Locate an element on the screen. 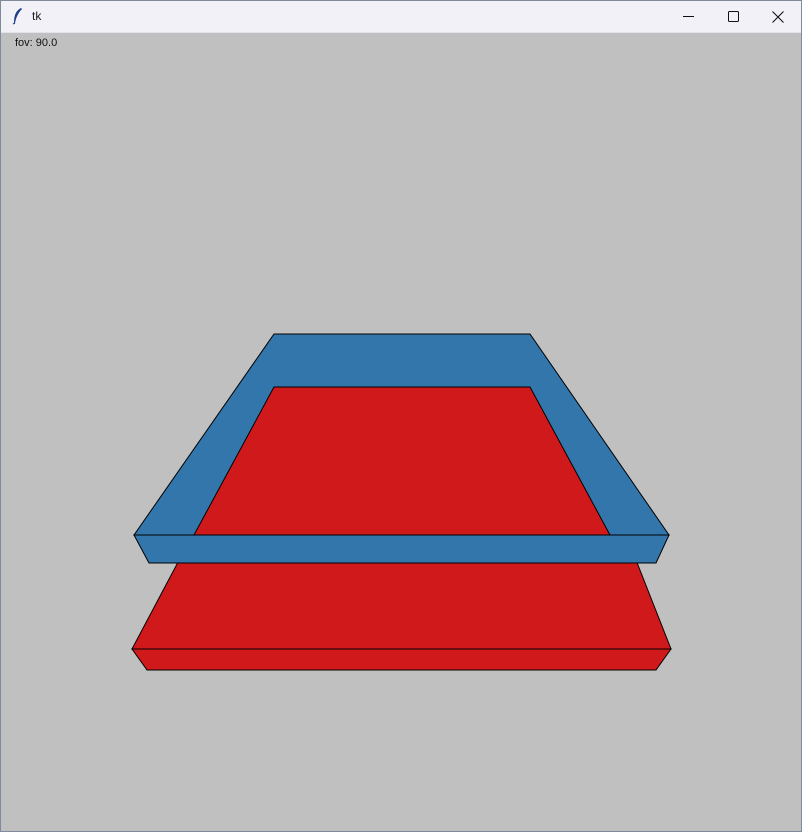 The image size is (802, 832). close-button is located at coordinates (778, 16).